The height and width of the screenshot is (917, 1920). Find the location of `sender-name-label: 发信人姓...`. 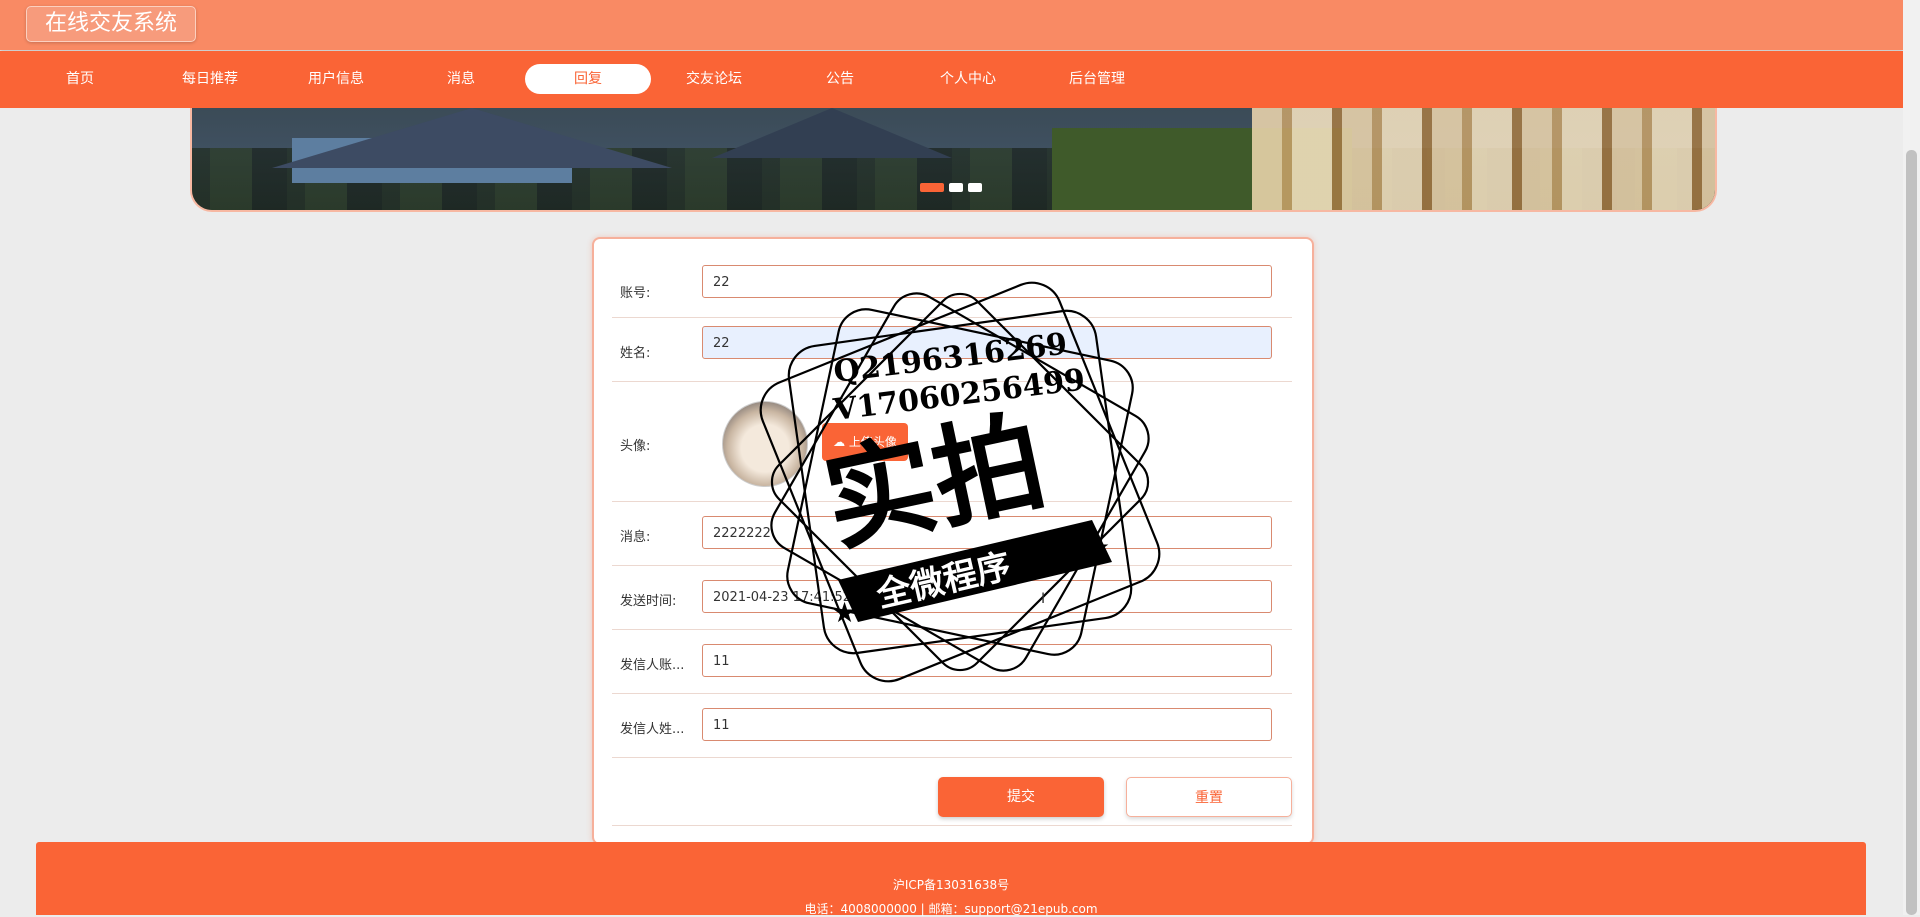

sender-name-label: 发信人姓... is located at coordinates (652, 729).